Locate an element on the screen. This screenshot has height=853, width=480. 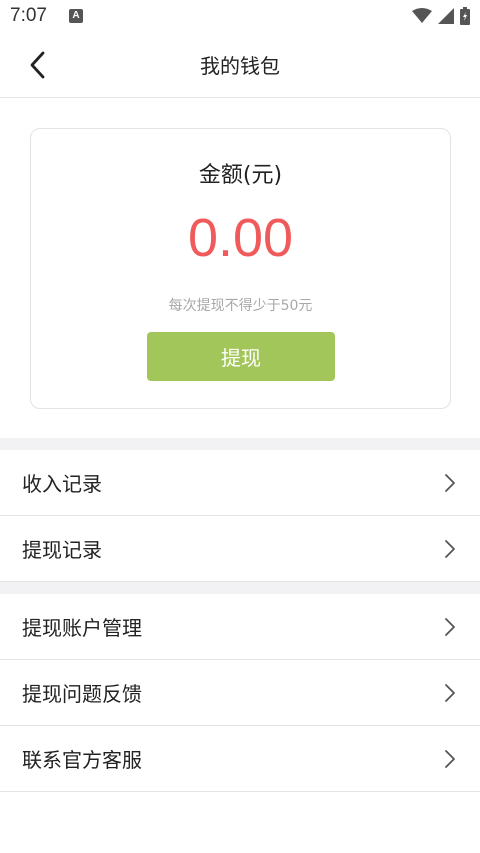
status-time: 7:07 is located at coordinates (28, 15).